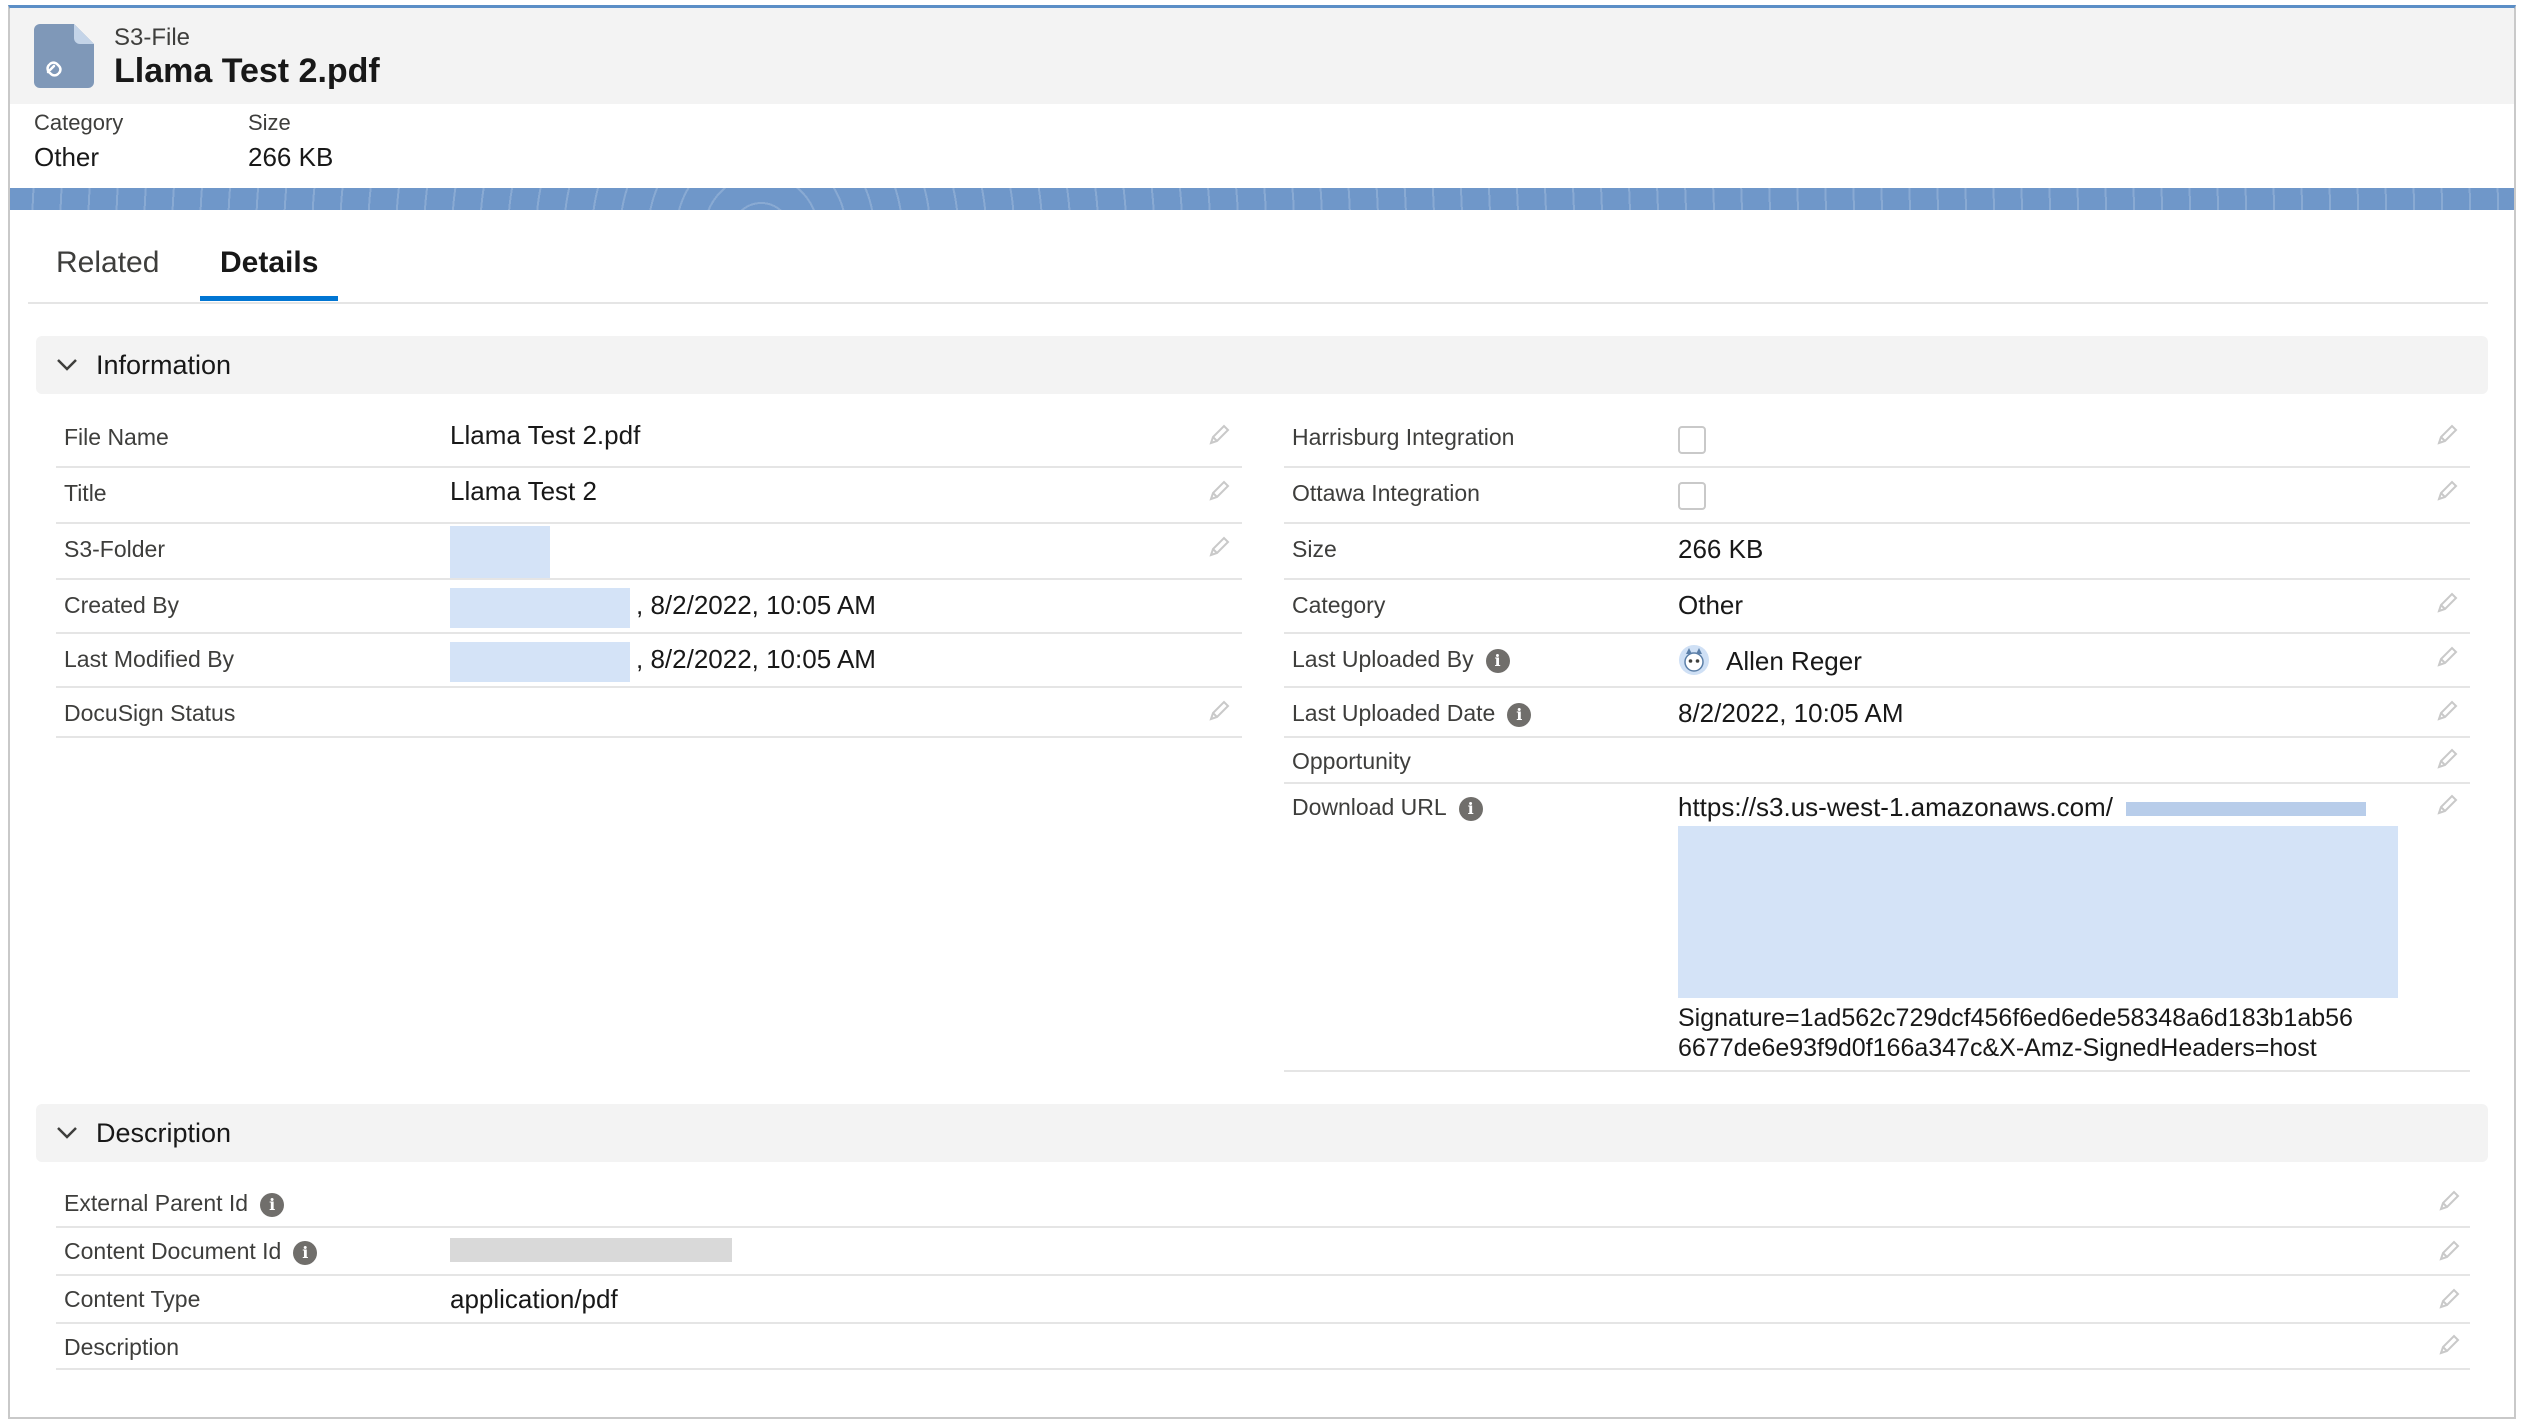  Describe the element at coordinates (247, 71) in the screenshot. I see `record-title: Llama Test 2.pdf` at that location.